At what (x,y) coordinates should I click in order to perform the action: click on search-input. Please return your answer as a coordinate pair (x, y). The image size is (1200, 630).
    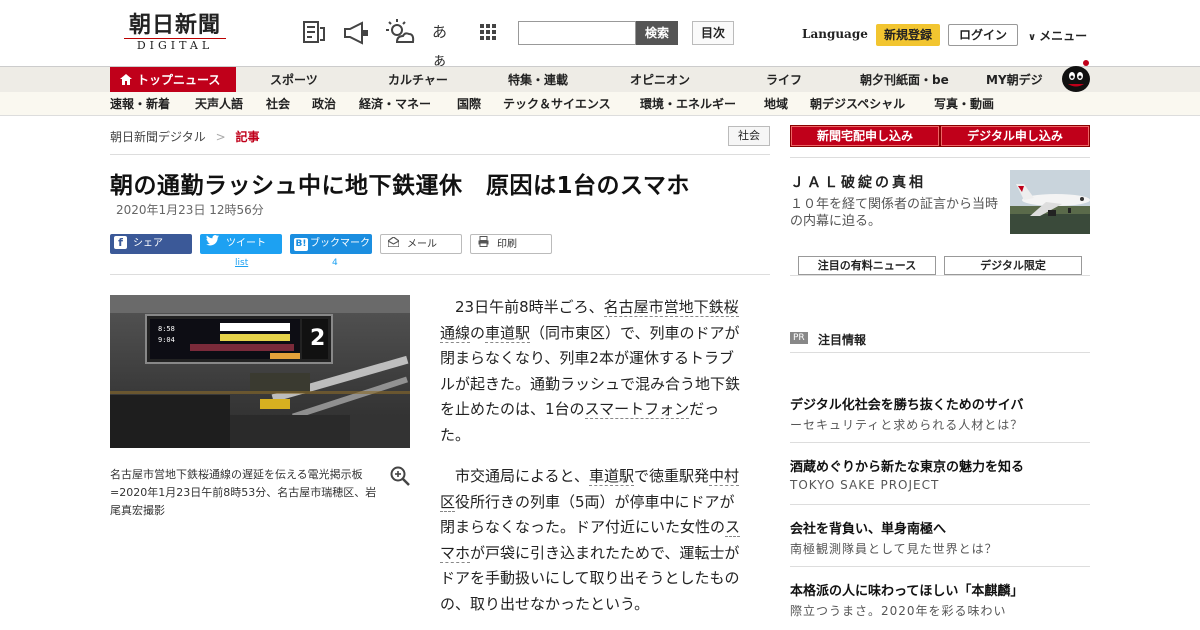
    Looking at the image, I should click on (577, 33).